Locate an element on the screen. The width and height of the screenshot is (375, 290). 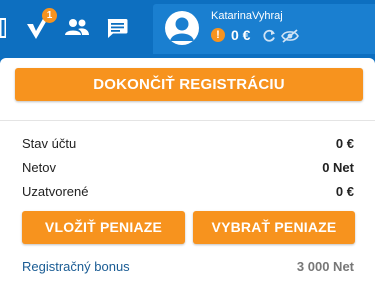
closed-label: Uzatvorené is located at coordinates (55, 191).